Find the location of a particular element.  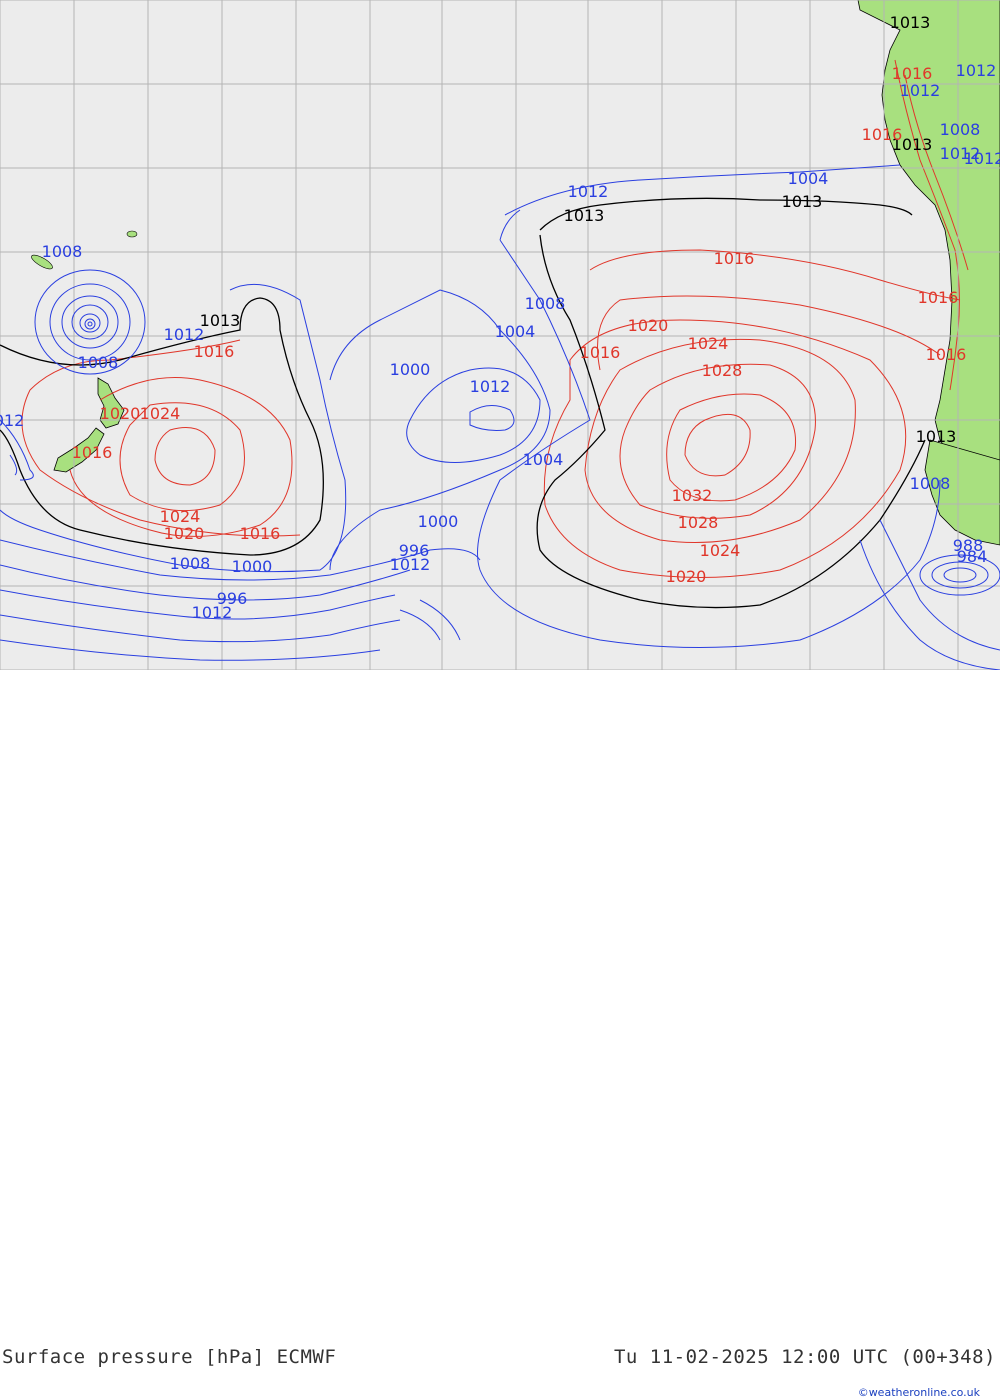

valid-time: Tu 11-02-2025 12:00 UTC (00+348) is located at coordinates (804, 1357).